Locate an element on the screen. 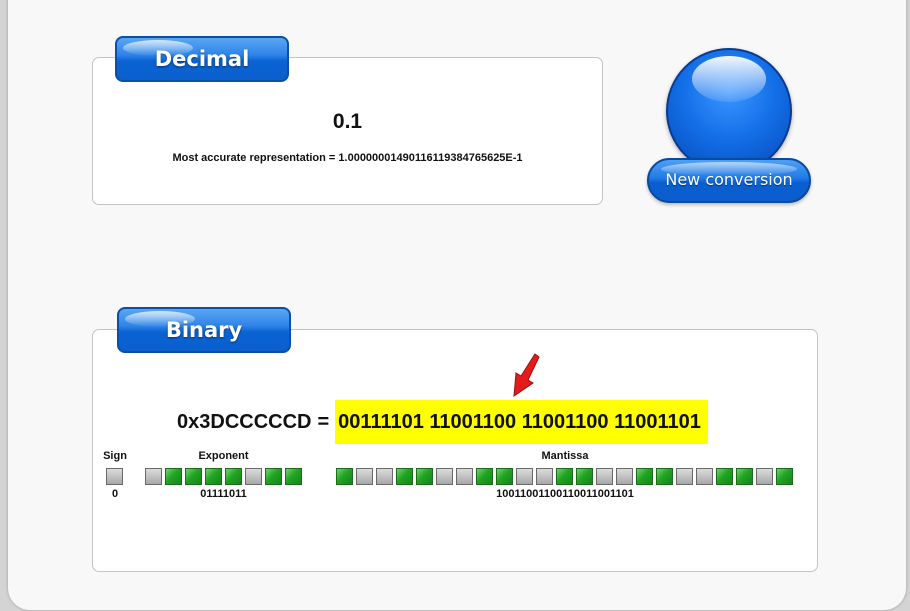  new-conversion-label: New conversion is located at coordinates (729, 179).